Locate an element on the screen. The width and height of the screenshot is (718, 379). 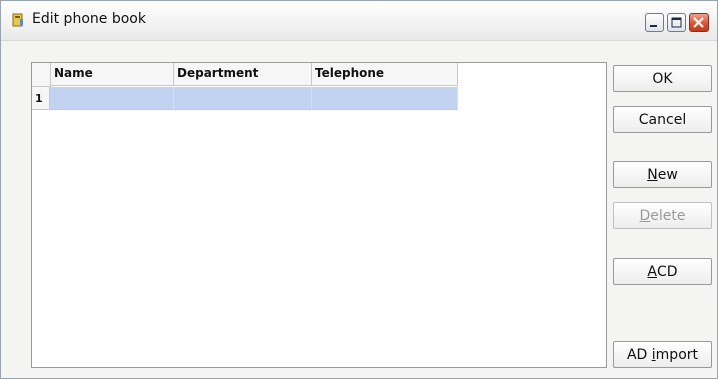
column-header-department: Department is located at coordinates (243, 74).